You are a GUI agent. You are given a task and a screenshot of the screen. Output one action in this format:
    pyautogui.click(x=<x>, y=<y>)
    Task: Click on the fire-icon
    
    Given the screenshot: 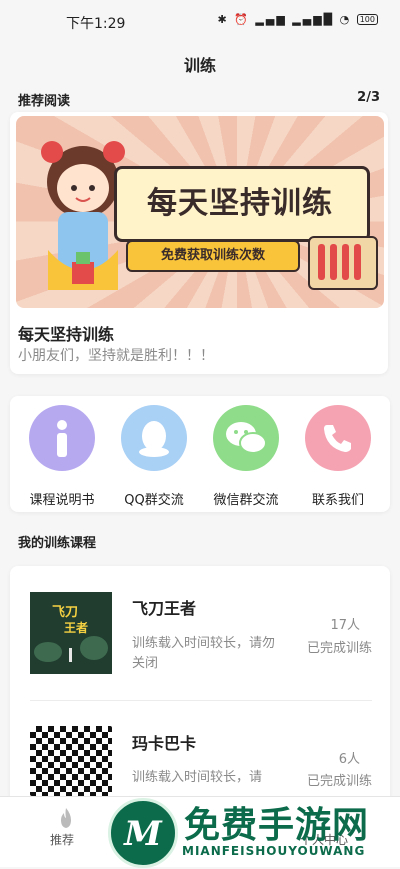 What is the action you would take?
    pyautogui.click(x=66, y=818)
    